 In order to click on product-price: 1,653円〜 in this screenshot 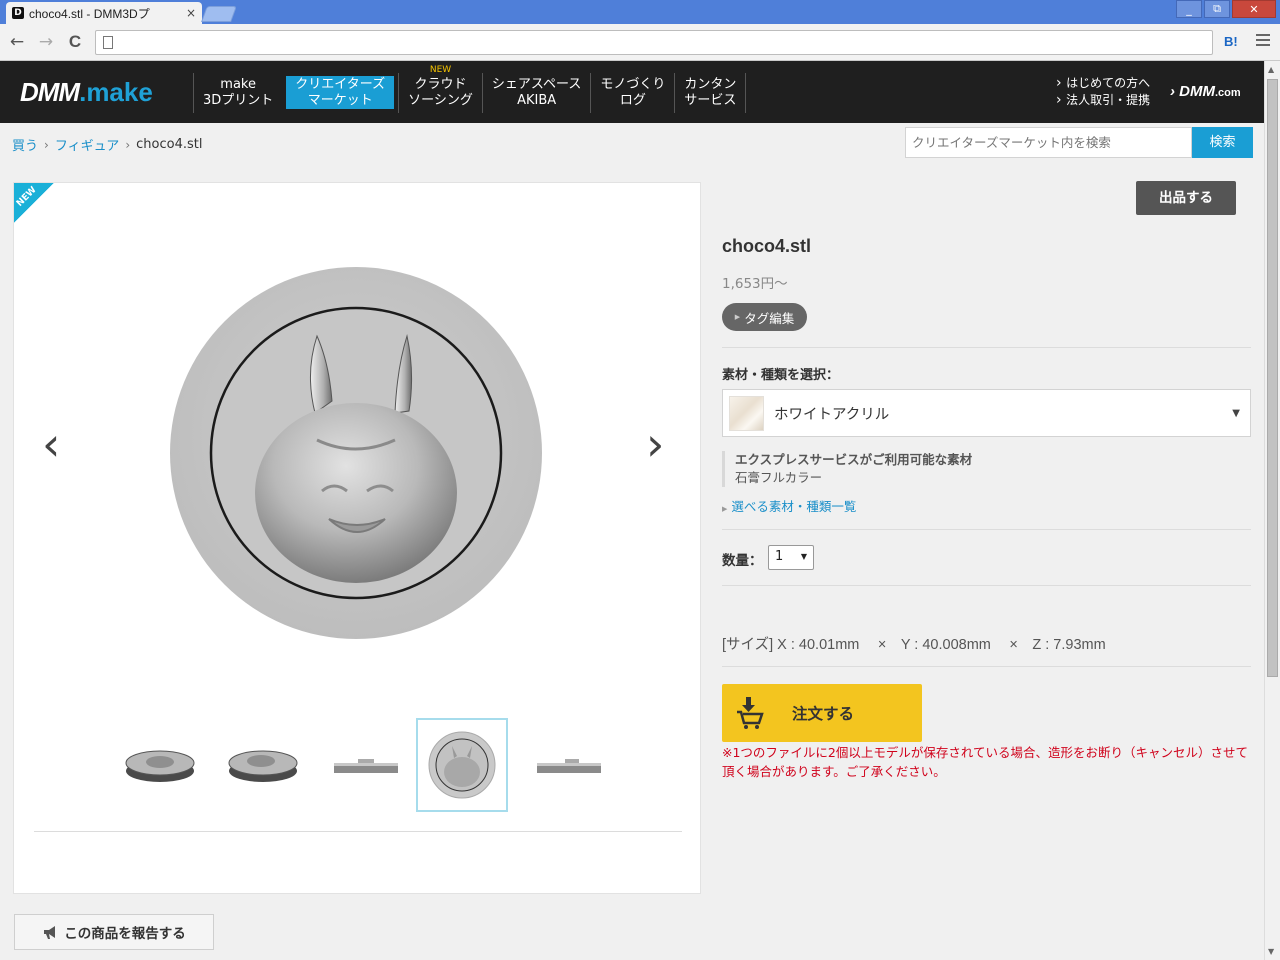, I will do `click(755, 284)`.